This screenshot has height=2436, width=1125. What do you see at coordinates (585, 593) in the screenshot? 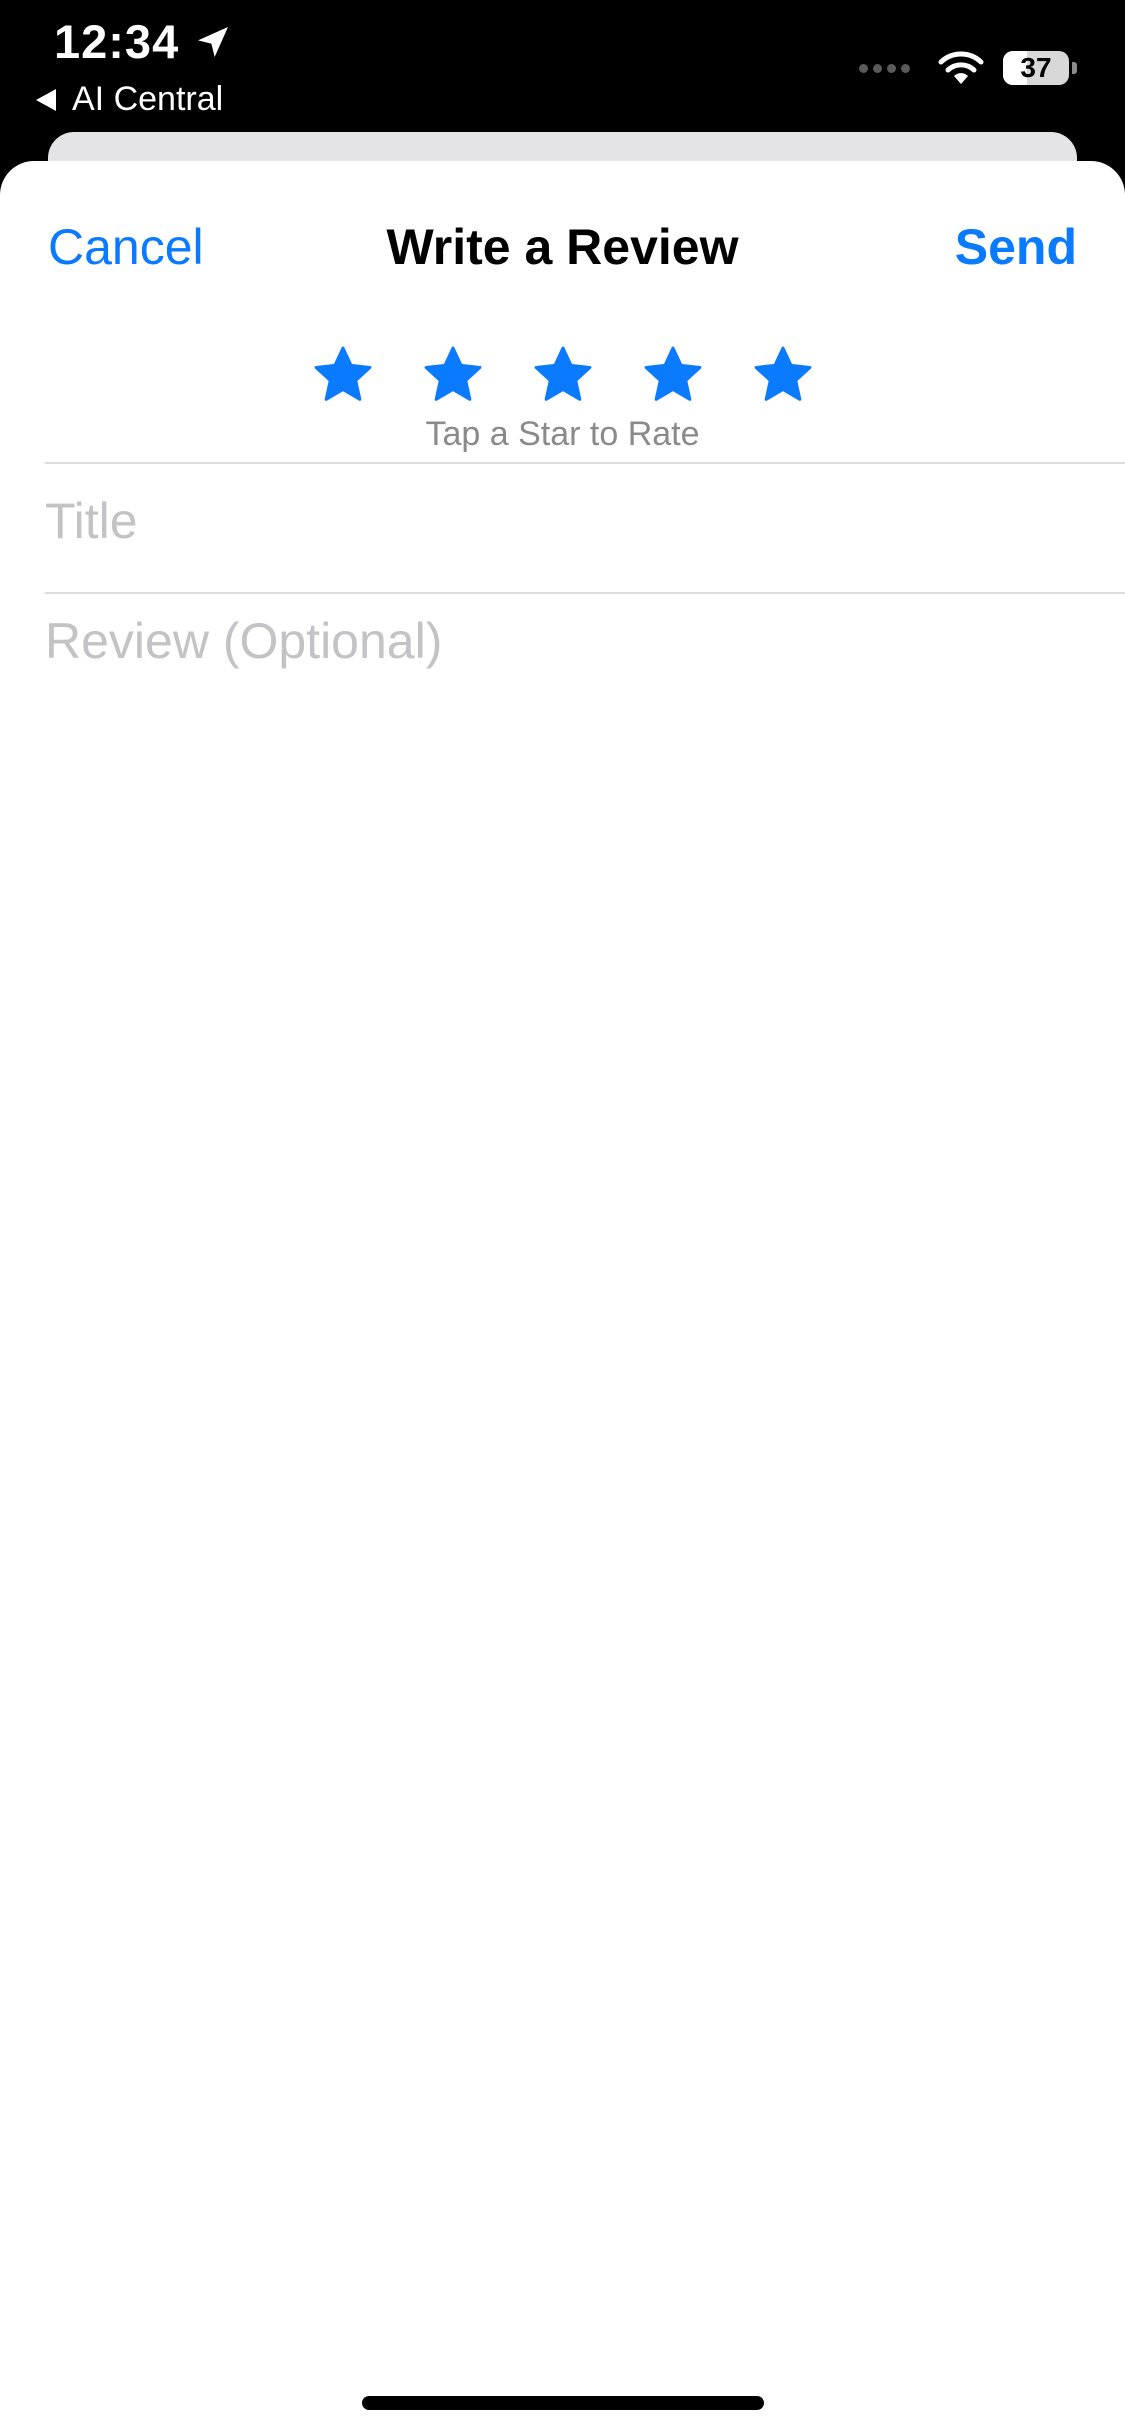
I see `divider-middle` at bounding box center [585, 593].